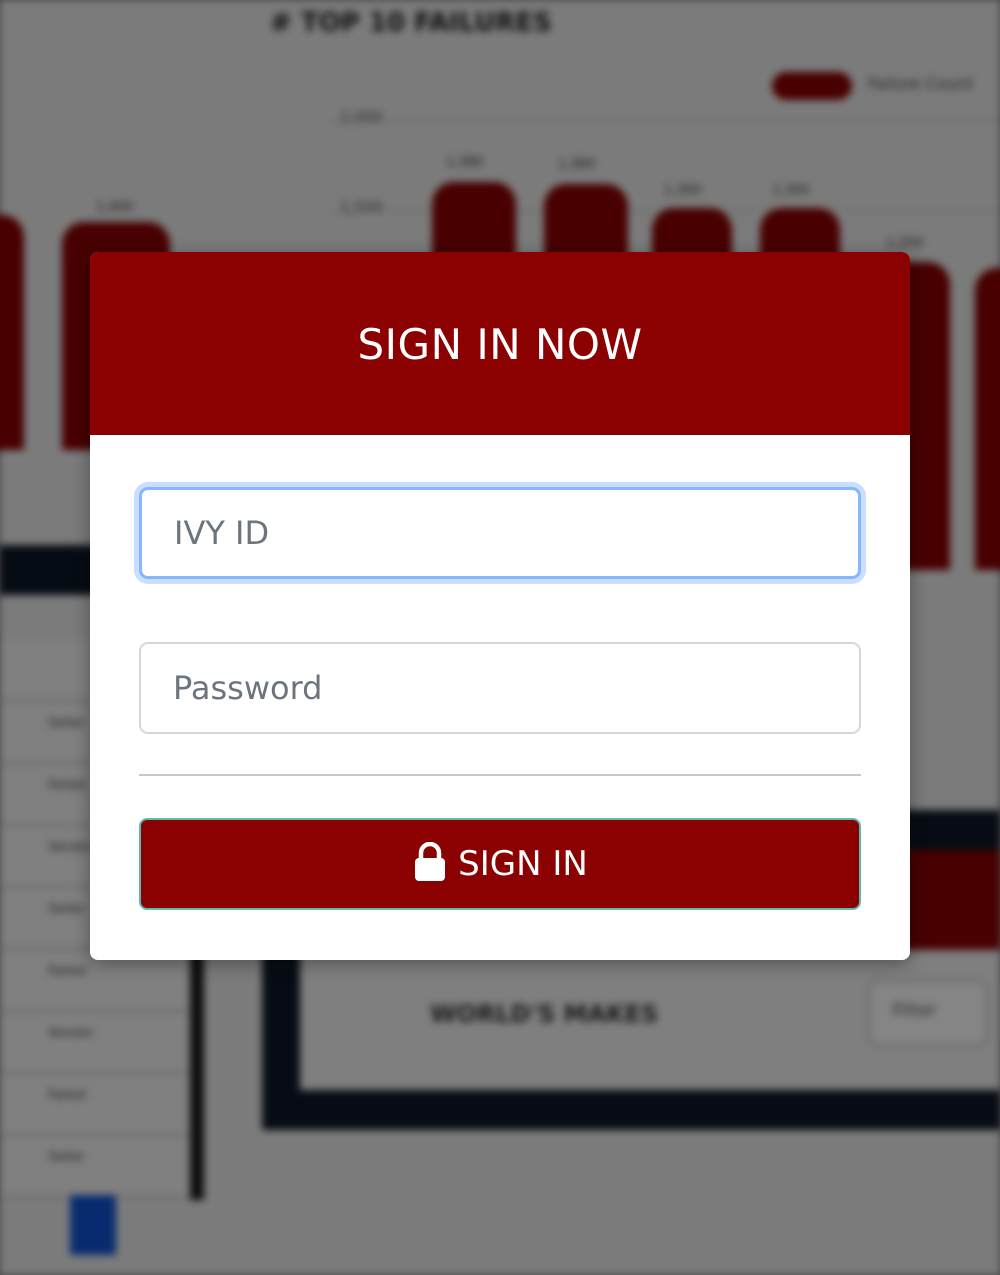 The height and width of the screenshot is (1275, 1000). What do you see at coordinates (500, 533) in the screenshot?
I see `ivy-id-input` at bounding box center [500, 533].